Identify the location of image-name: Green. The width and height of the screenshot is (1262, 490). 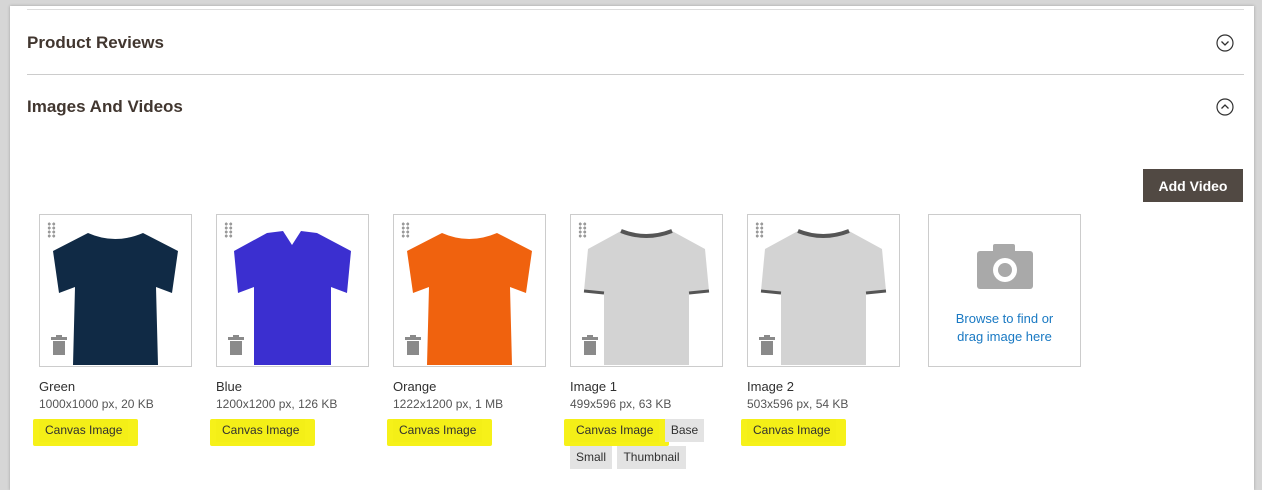
(57, 386).